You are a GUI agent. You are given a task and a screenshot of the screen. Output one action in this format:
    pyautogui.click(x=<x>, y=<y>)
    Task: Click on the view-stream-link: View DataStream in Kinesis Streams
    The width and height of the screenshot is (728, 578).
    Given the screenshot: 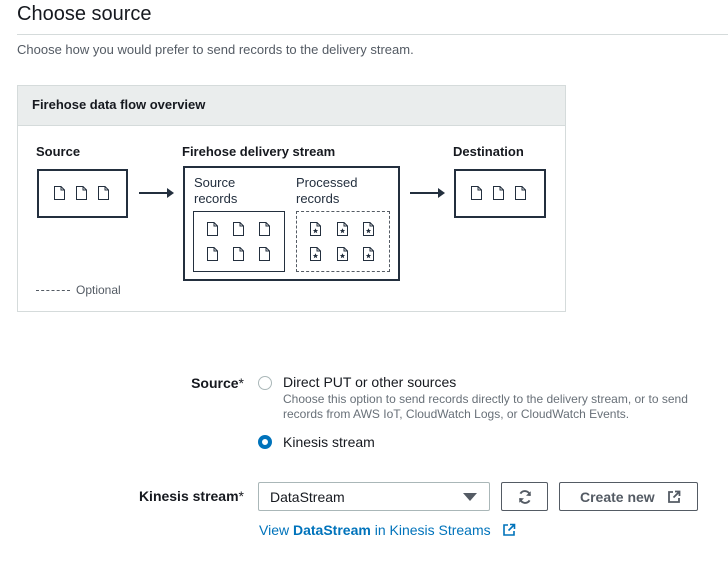 What is the action you would take?
    pyautogui.click(x=387, y=529)
    